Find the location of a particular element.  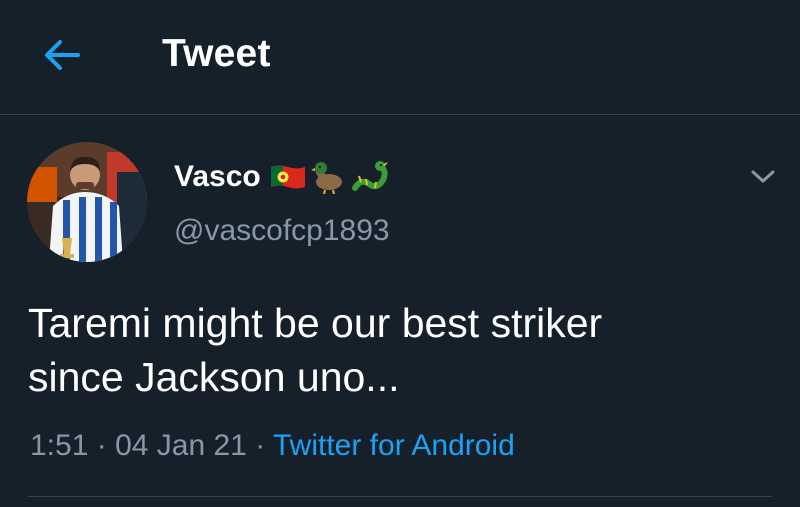

avatar is located at coordinates (87, 202).